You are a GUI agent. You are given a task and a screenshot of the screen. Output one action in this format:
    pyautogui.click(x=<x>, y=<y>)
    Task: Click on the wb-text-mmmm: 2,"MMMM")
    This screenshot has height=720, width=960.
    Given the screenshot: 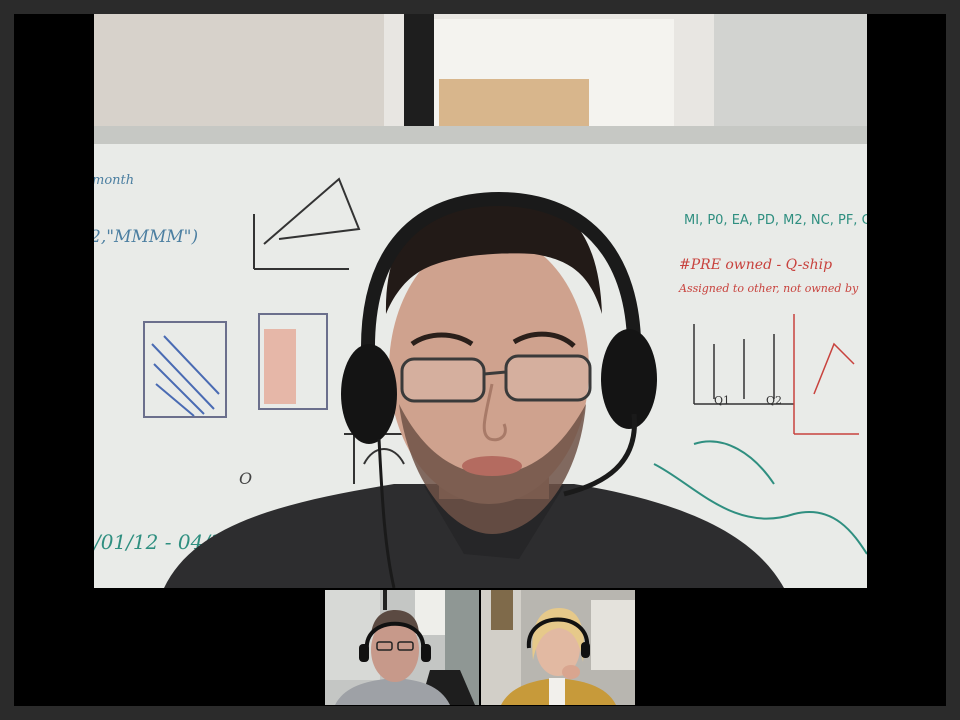 What is the action you would take?
    pyautogui.click(x=146, y=237)
    